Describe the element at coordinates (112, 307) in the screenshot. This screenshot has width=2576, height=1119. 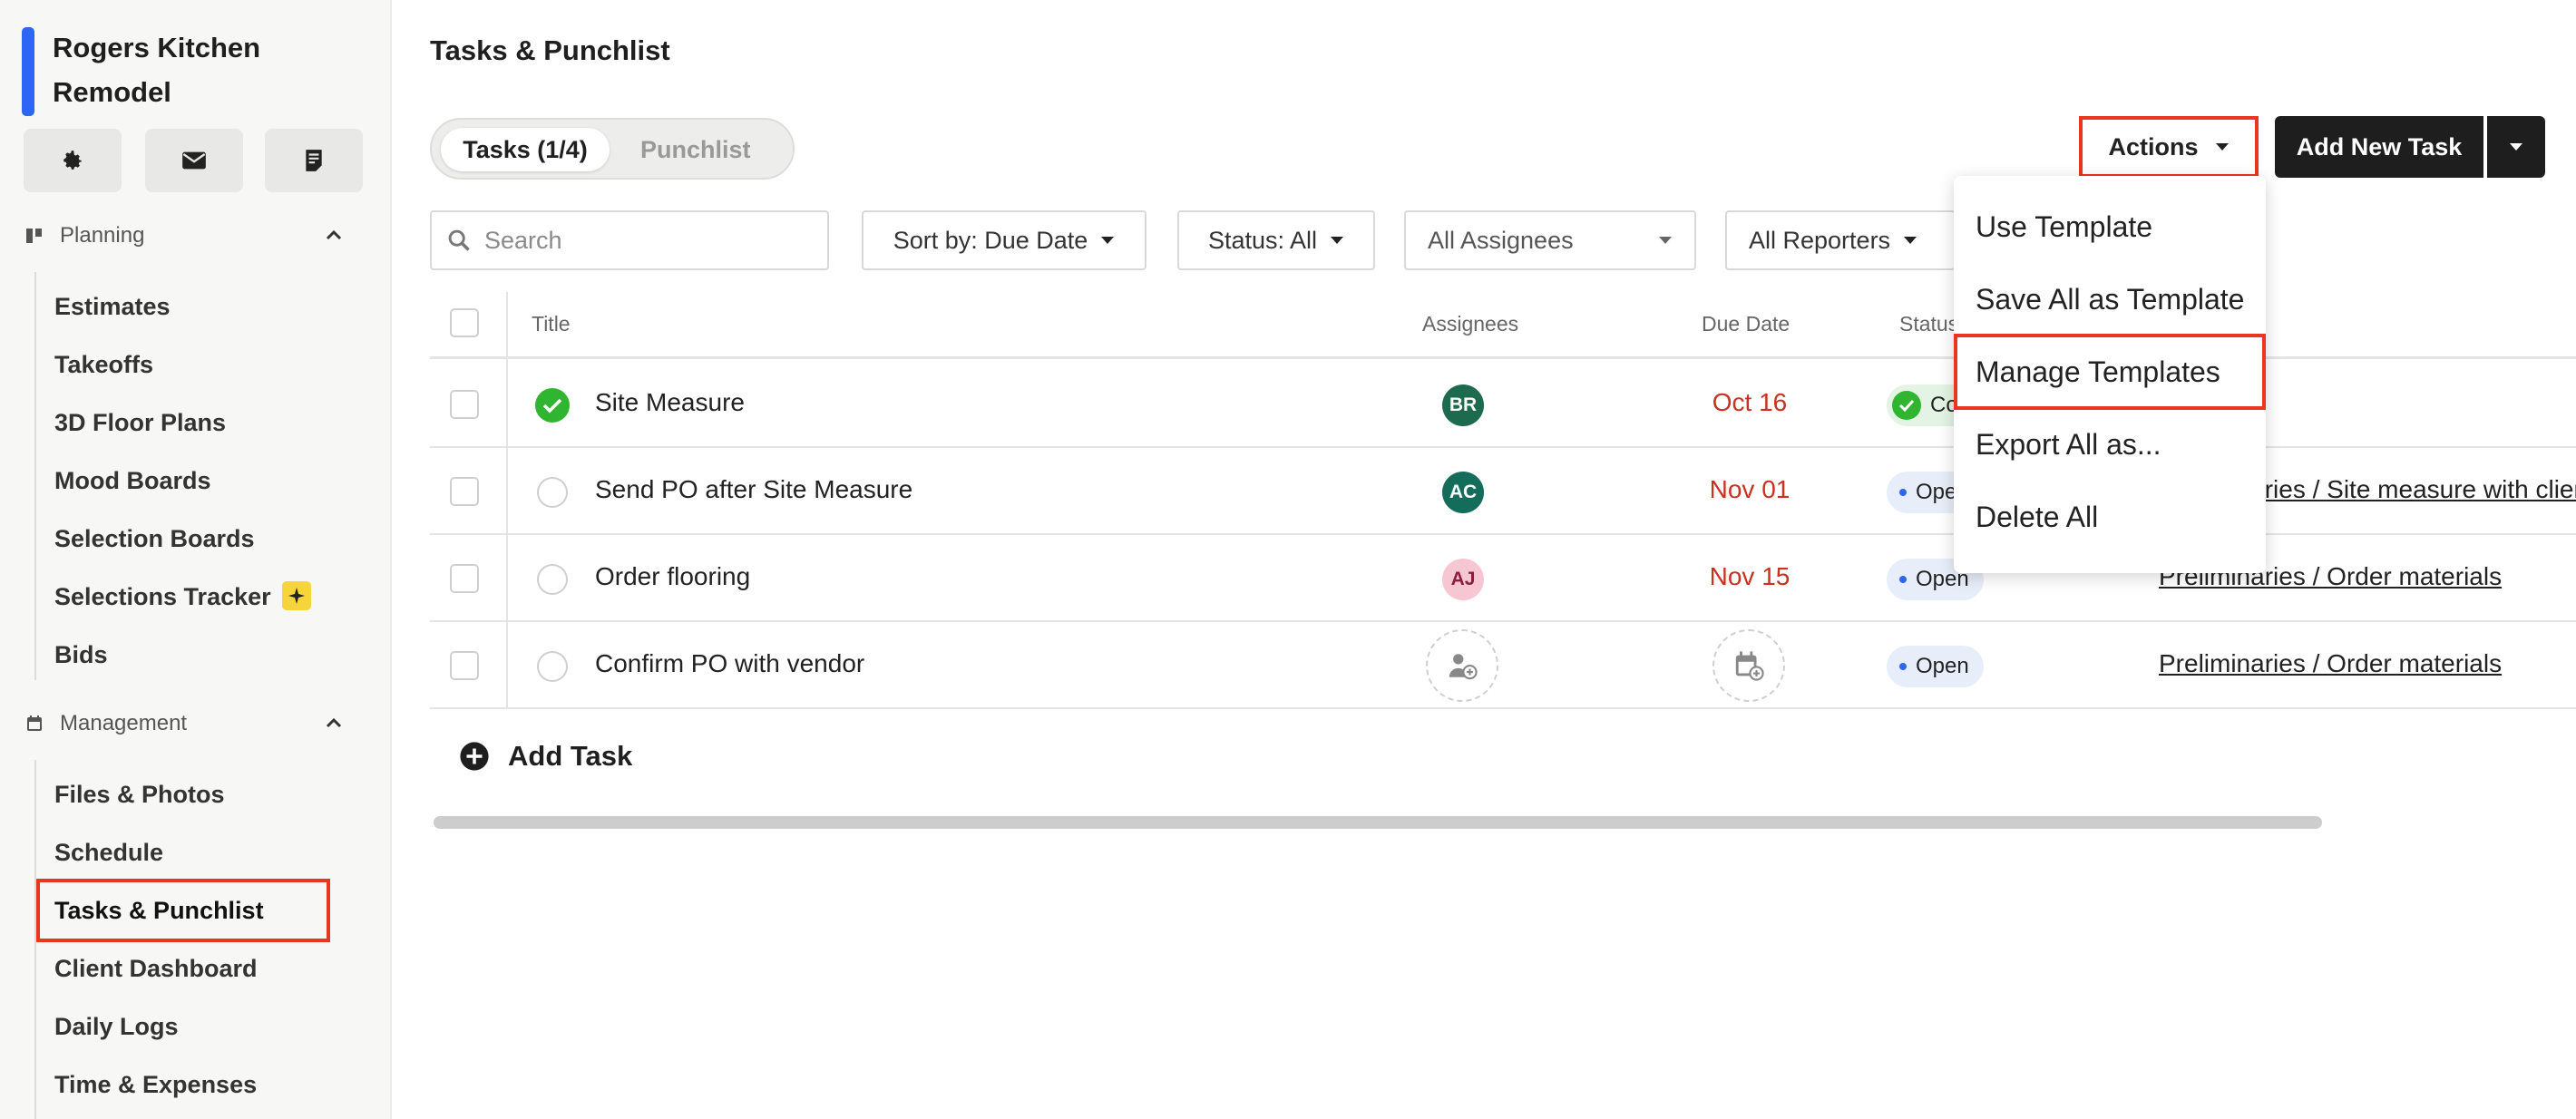
I see `sidebar-item-estimates: Estimates` at that location.